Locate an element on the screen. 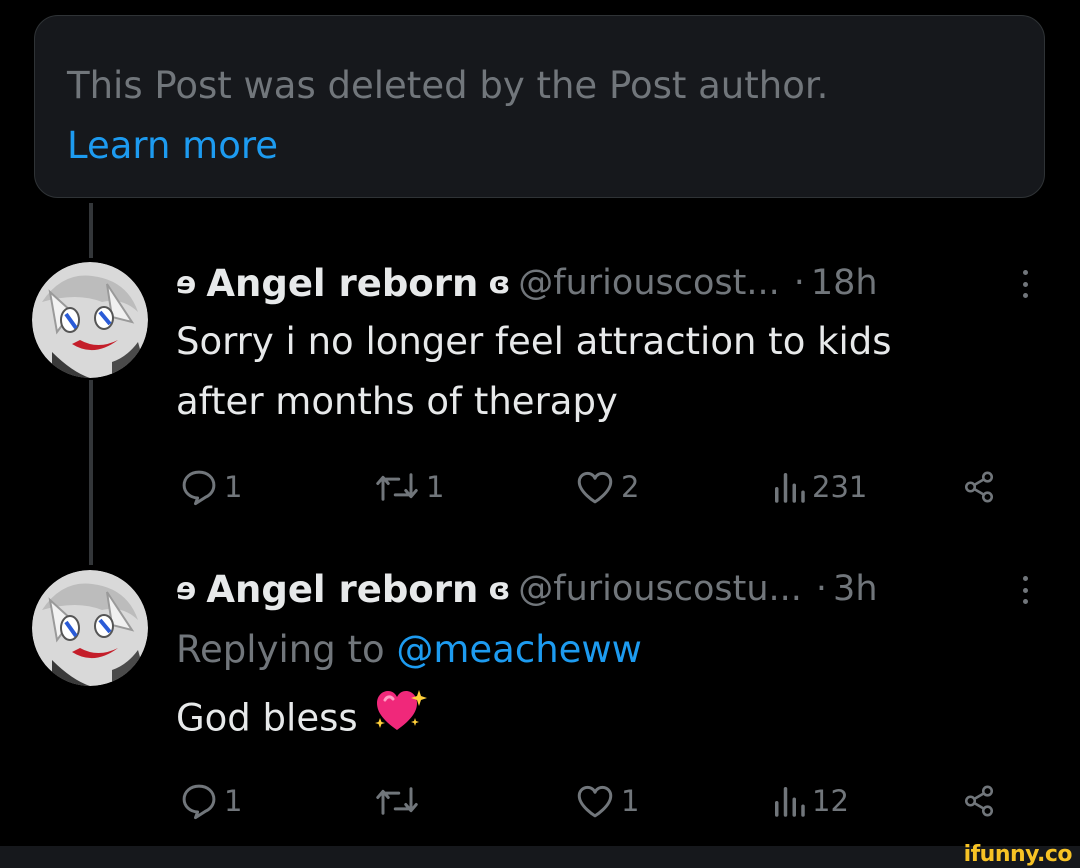 The width and height of the screenshot is (1080, 868). post-text-line: after months of therapy is located at coordinates (397, 401).